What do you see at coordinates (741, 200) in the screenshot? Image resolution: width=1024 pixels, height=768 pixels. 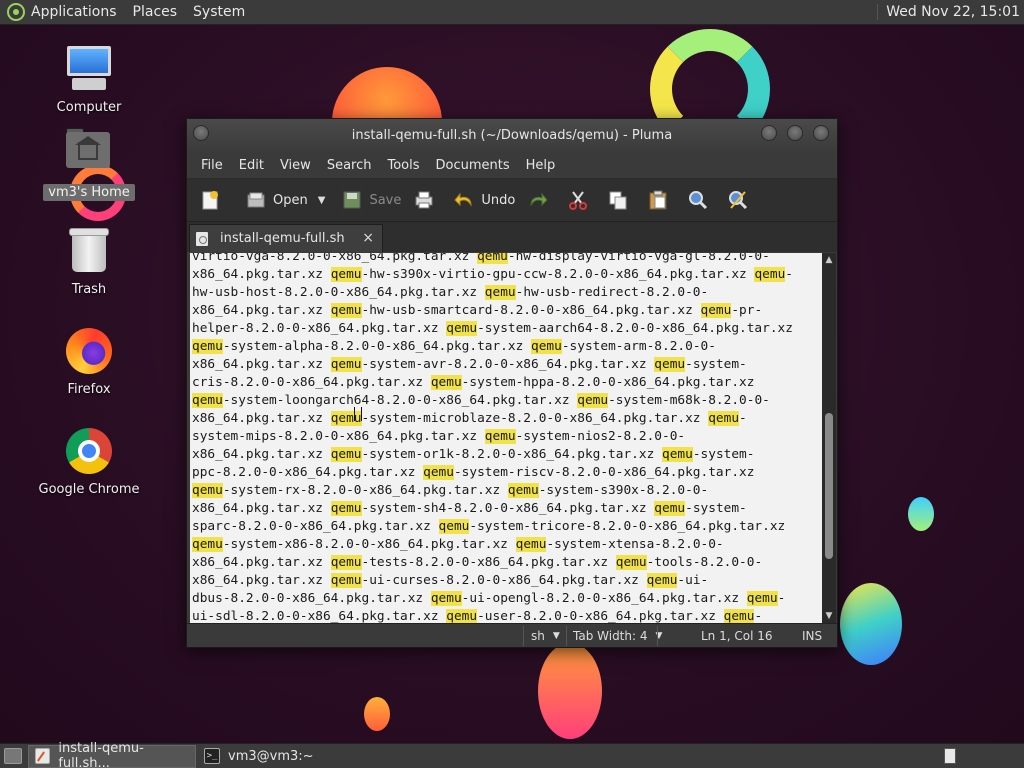 I see `replace-button` at bounding box center [741, 200].